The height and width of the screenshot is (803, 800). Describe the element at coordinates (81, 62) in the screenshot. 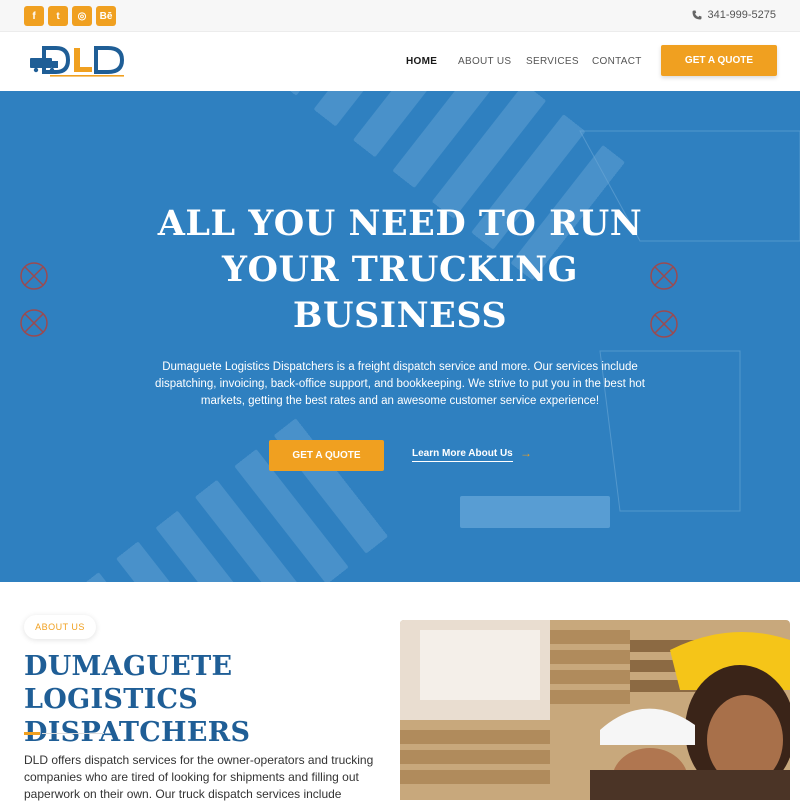

I see `dld-logo` at that location.